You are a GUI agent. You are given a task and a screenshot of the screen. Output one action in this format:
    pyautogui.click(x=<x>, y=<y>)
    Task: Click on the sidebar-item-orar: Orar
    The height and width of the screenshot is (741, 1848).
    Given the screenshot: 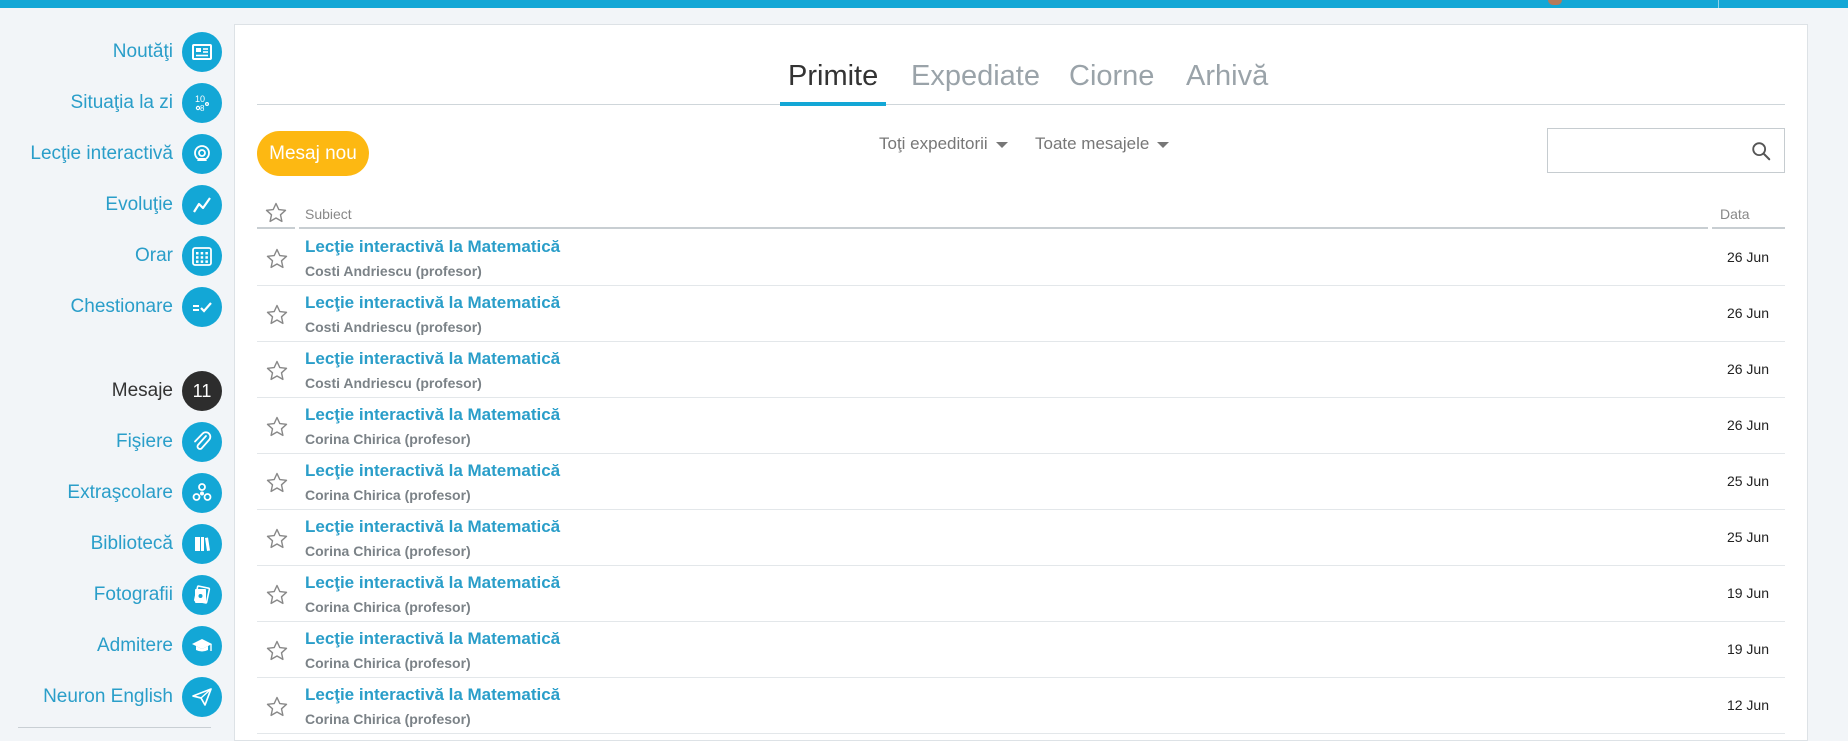 What is the action you would take?
    pyautogui.click(x=178, y=256)
    